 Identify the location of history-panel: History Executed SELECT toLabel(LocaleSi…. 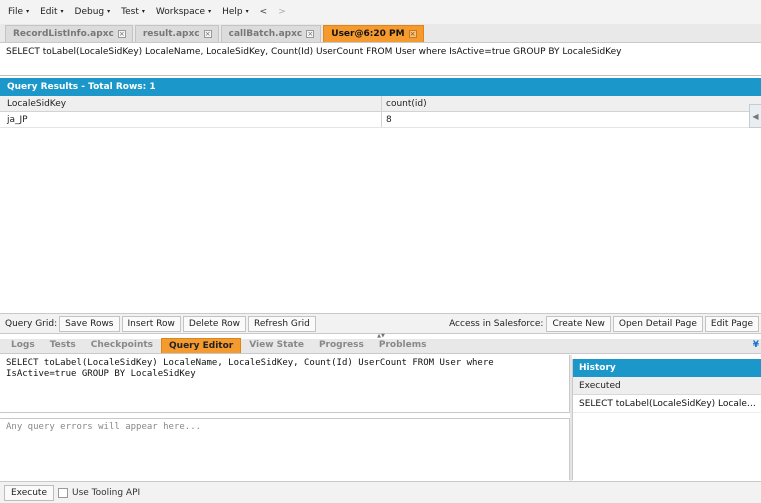
(666, 419).